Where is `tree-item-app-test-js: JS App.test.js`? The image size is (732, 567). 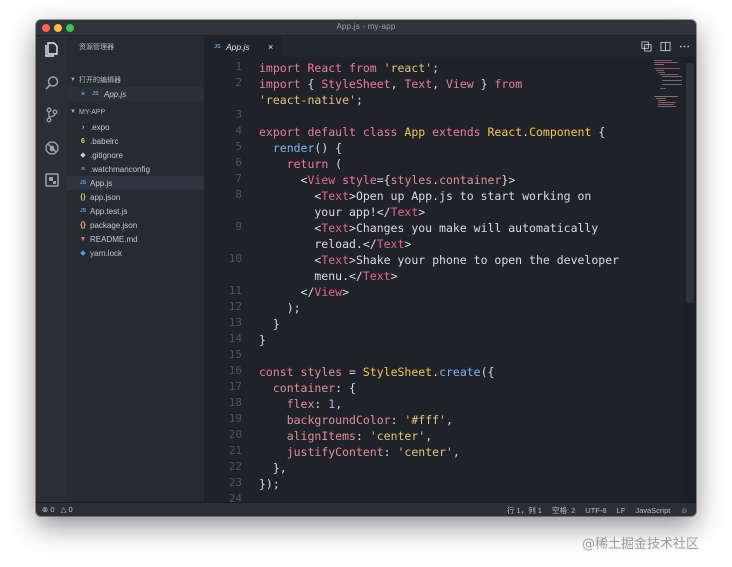 tree-item-app-test-js: JS App.test.js is located at coordinates (135, 211).